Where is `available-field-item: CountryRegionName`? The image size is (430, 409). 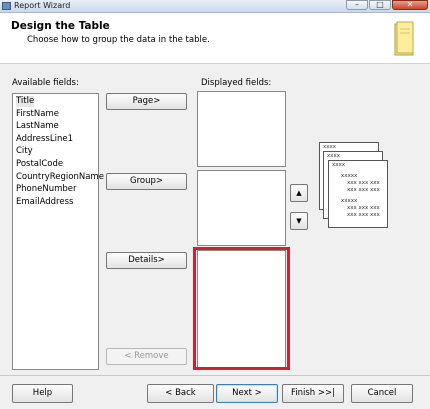
available-field-item: CountryRegionName is located at coordinates (60, 177).